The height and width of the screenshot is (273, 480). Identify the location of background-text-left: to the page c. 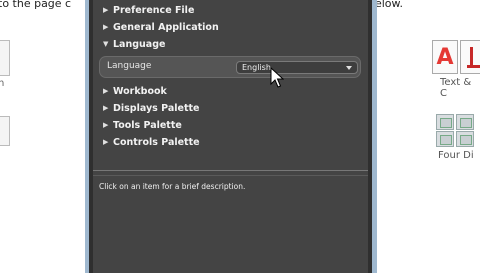
(36, 5).